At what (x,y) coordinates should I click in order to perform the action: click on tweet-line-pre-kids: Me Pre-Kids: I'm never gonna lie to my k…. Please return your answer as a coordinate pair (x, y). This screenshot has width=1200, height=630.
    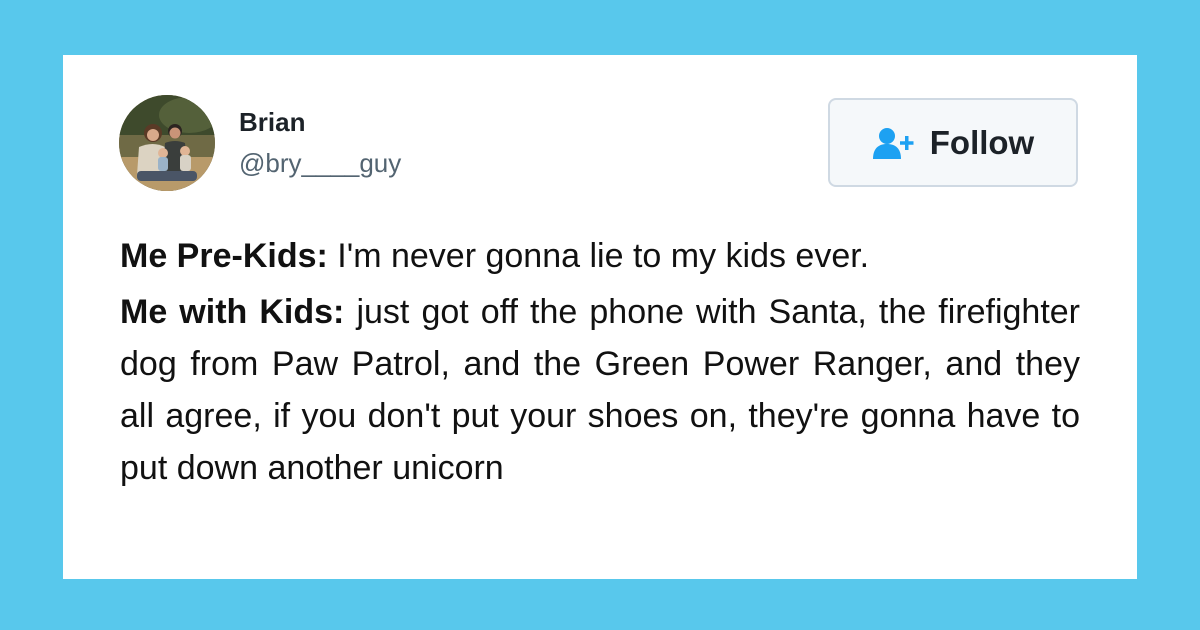
    Looking at the image, I should click on (600, 256).